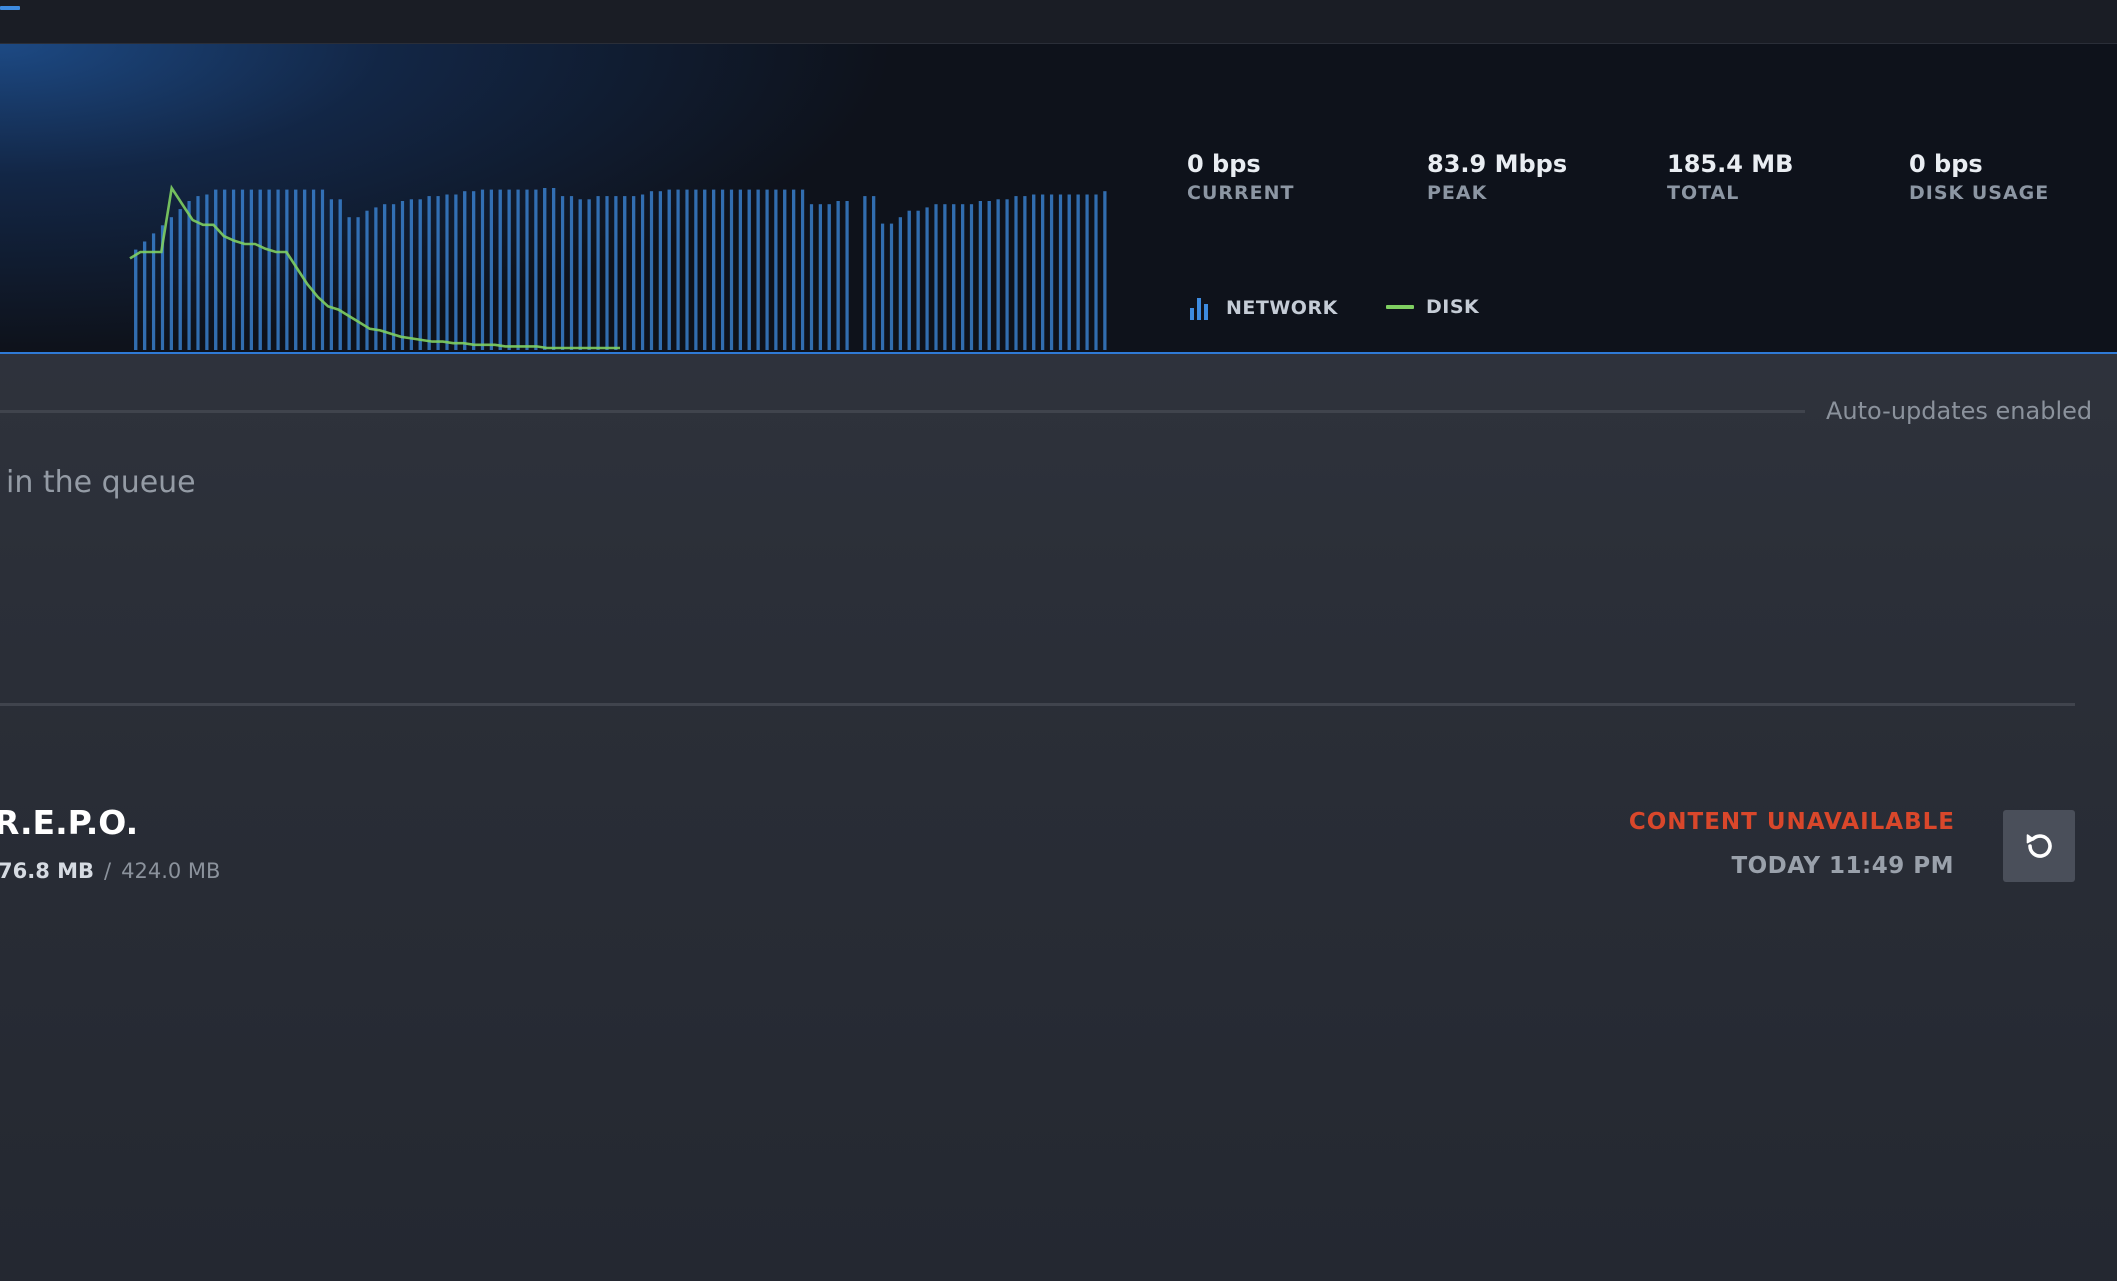 Image resolution: width=2117 pixels, height=1281 pixels. What do you see at coordinates (1400, 307) in the screenshot?
I see `line-icon` at bounding box center [1400, 307].